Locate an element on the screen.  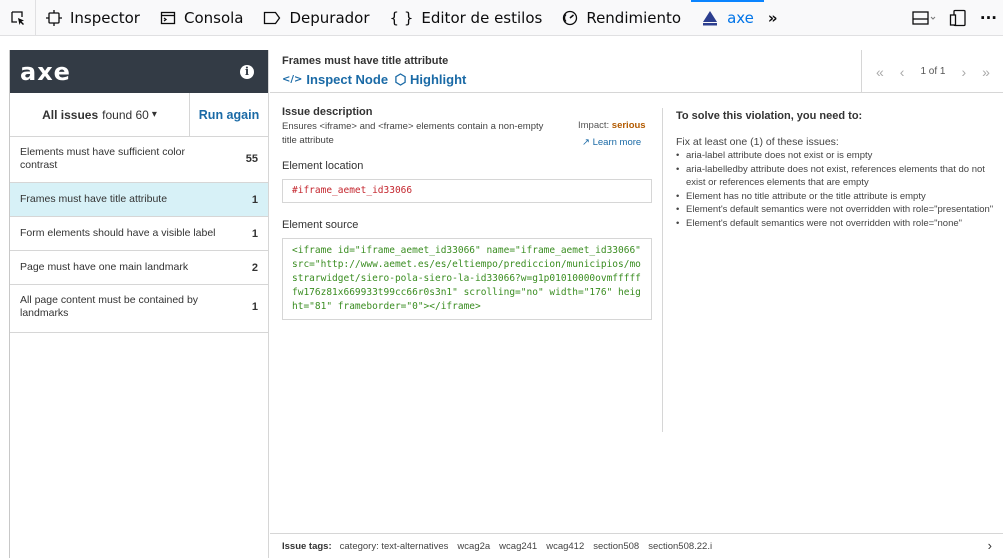
inspector-icon is located at coordinates (54, 17).